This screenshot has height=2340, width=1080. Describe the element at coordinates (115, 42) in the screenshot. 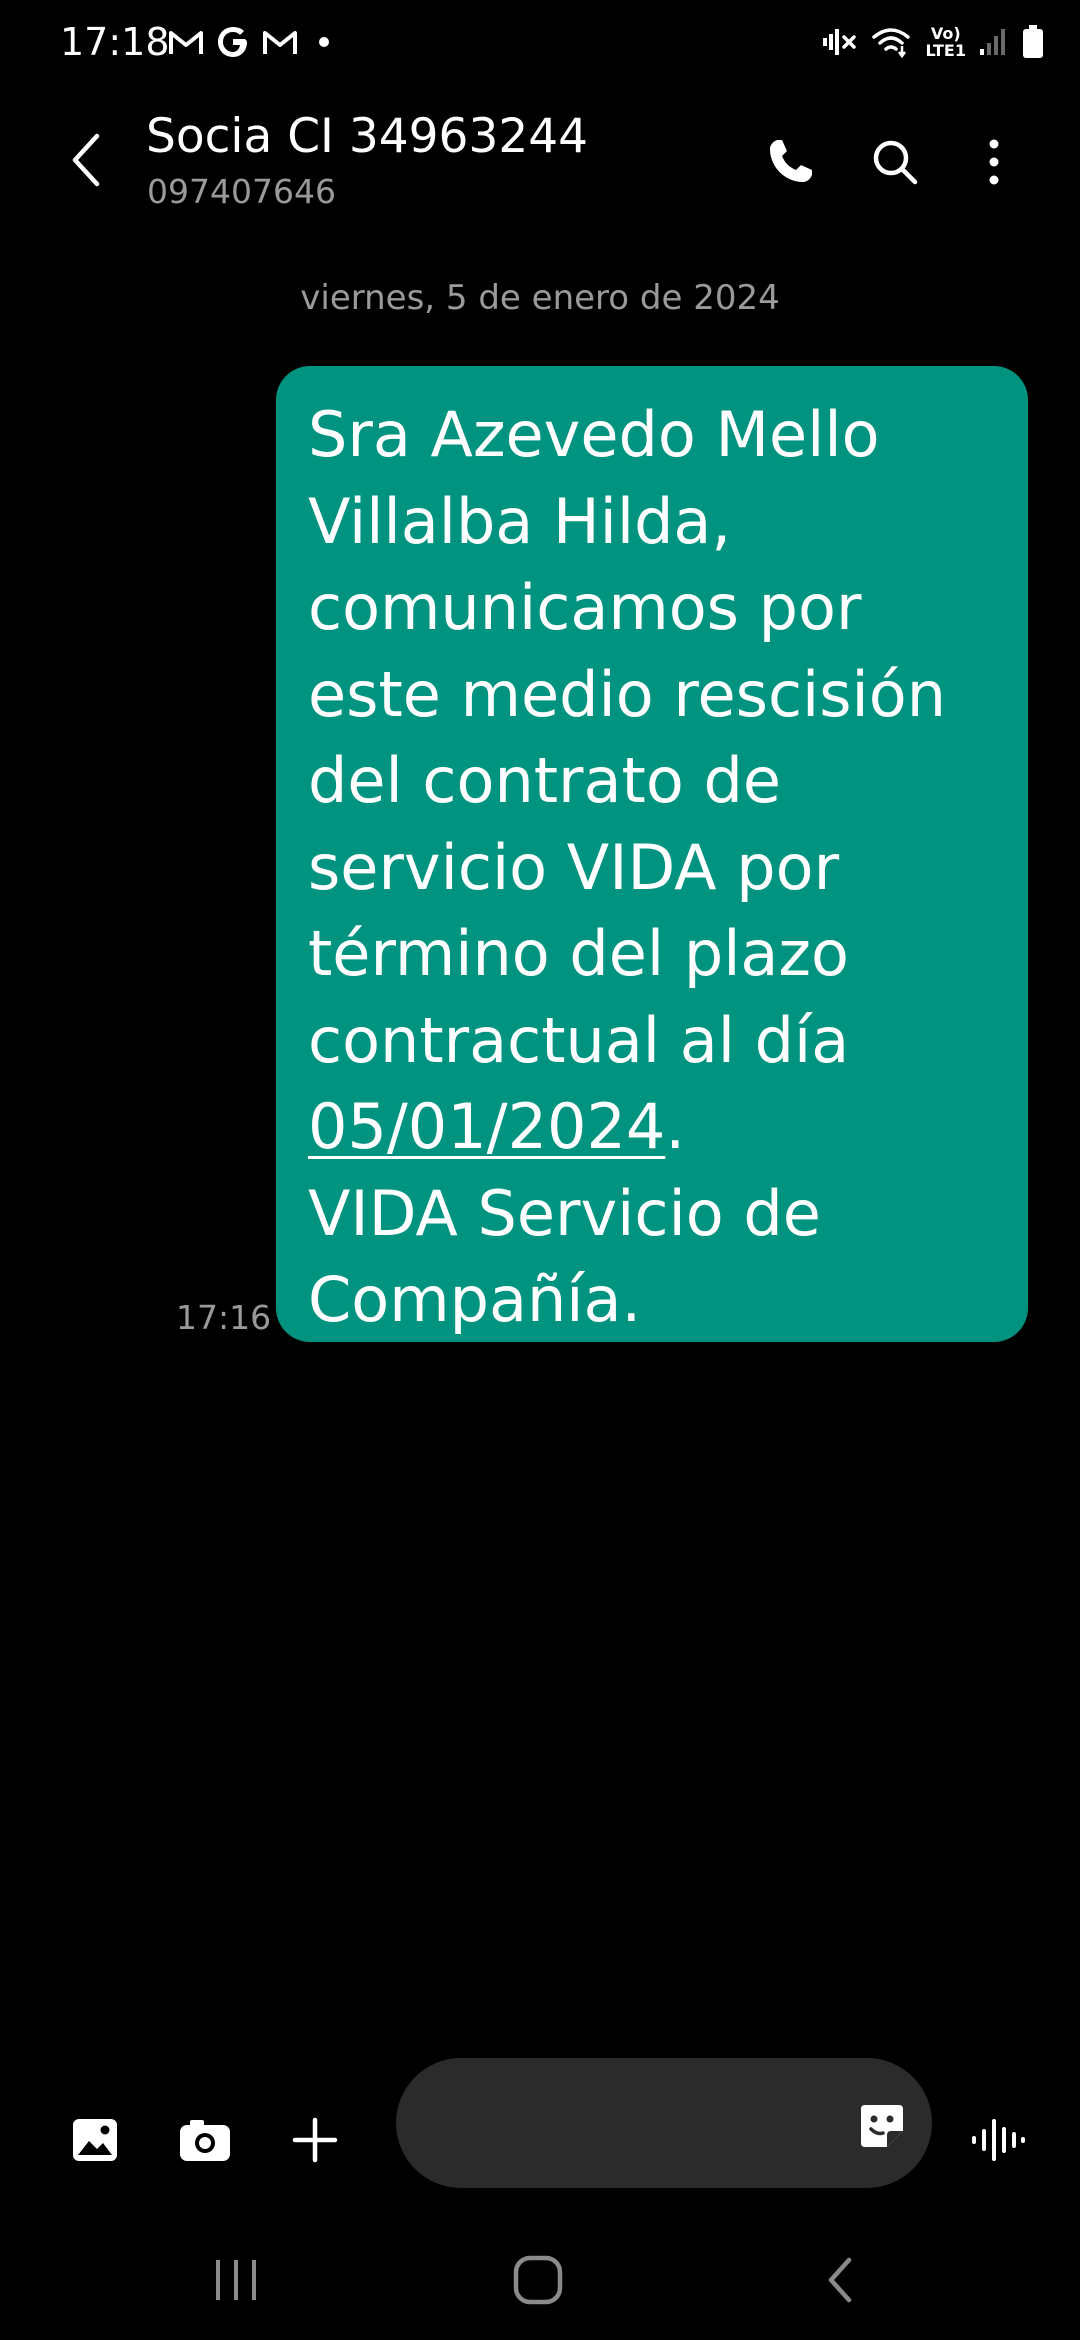

I see `status-time: 17:18` at that location.